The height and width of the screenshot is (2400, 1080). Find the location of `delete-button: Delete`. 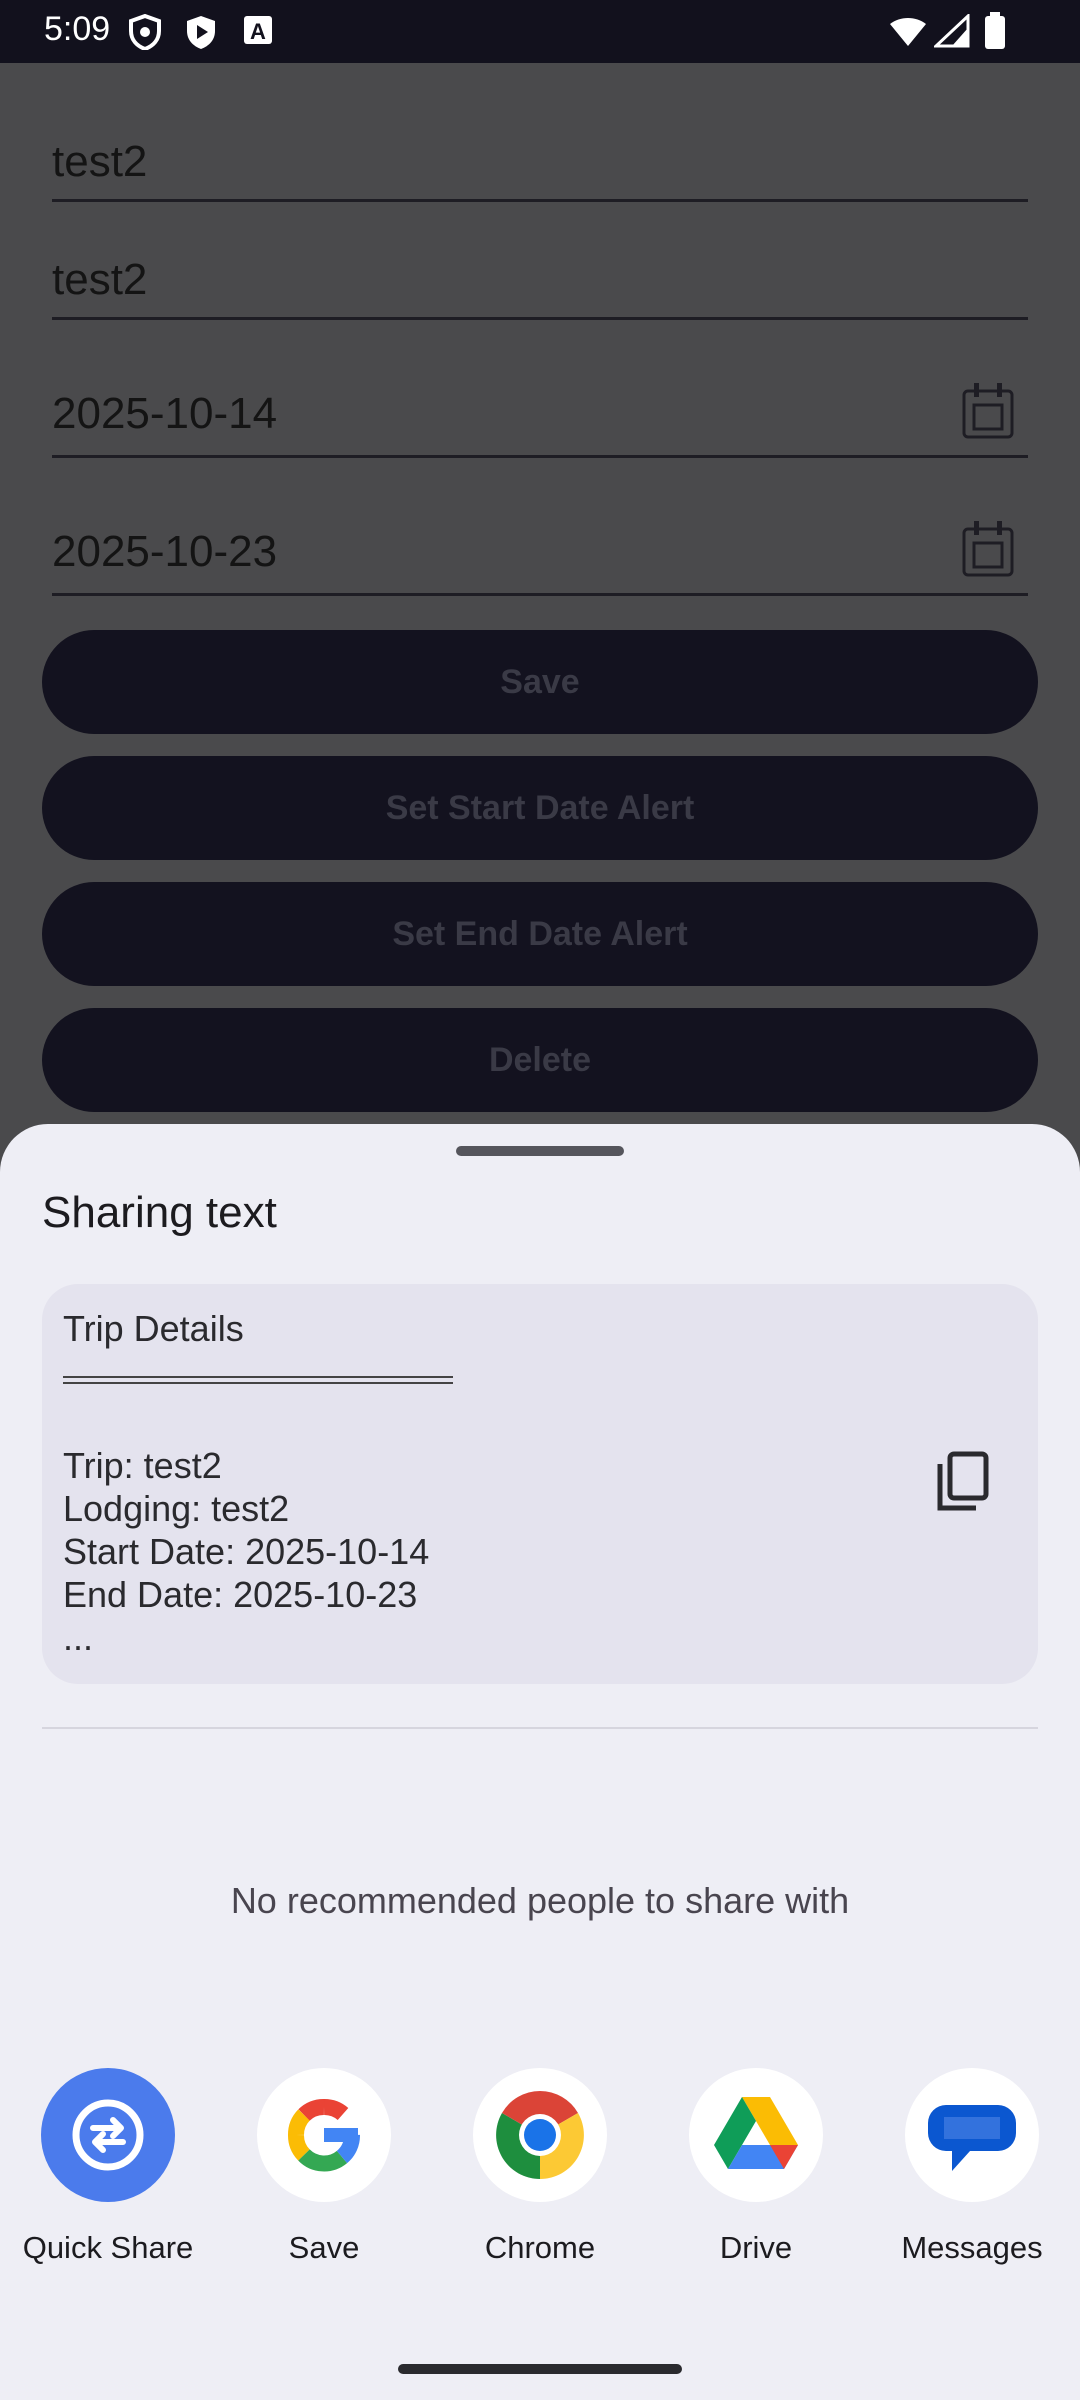

delete-button: Delete is located at coordinates (540, 1060).